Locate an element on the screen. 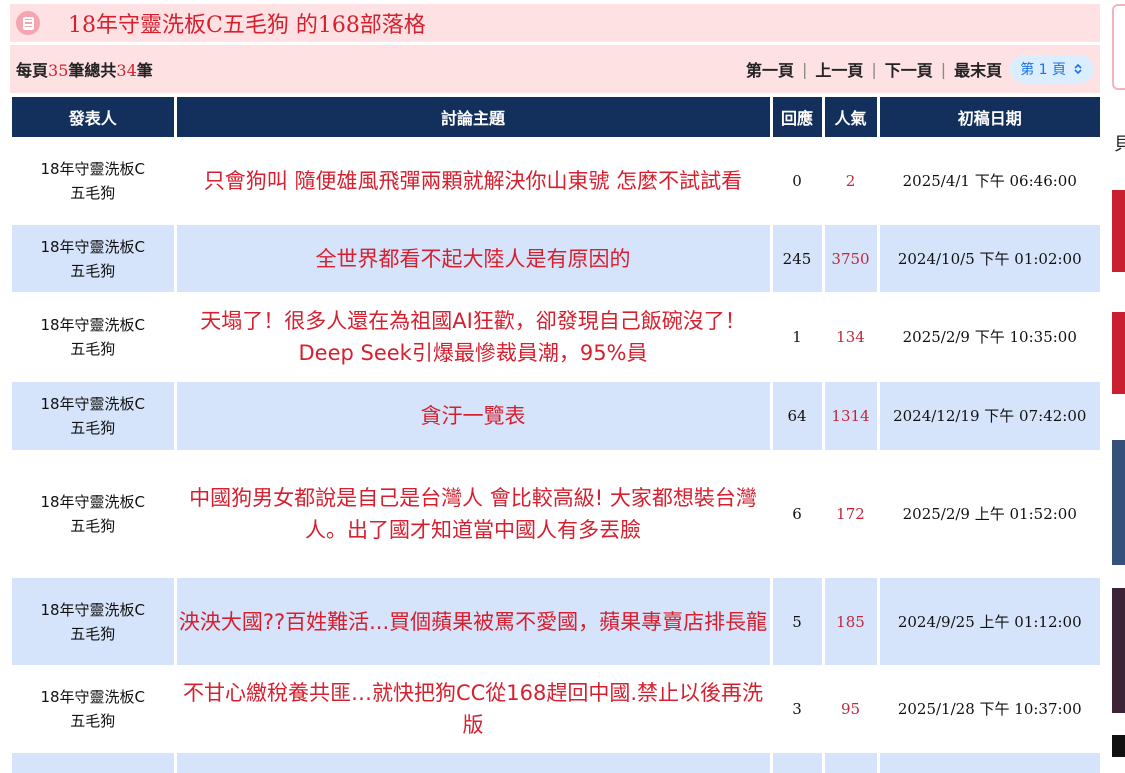  pagination-nav: 第一頁 | 上一頁 | 下一頁 | 最末頁 第 1 頁 is located at coordinates (919, 69).